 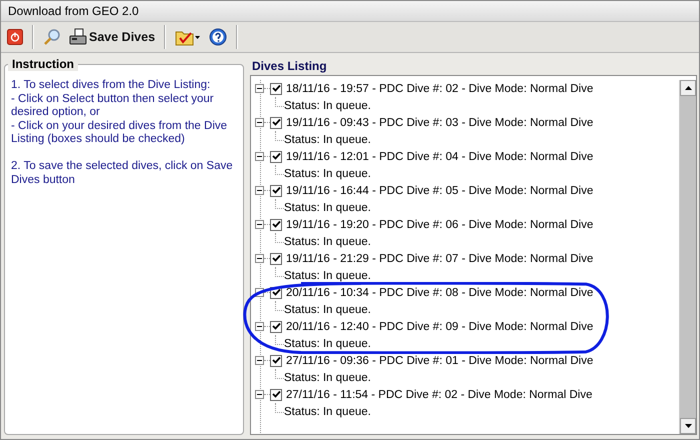 I want to click on printer-icon, so click(x=78, y=37).